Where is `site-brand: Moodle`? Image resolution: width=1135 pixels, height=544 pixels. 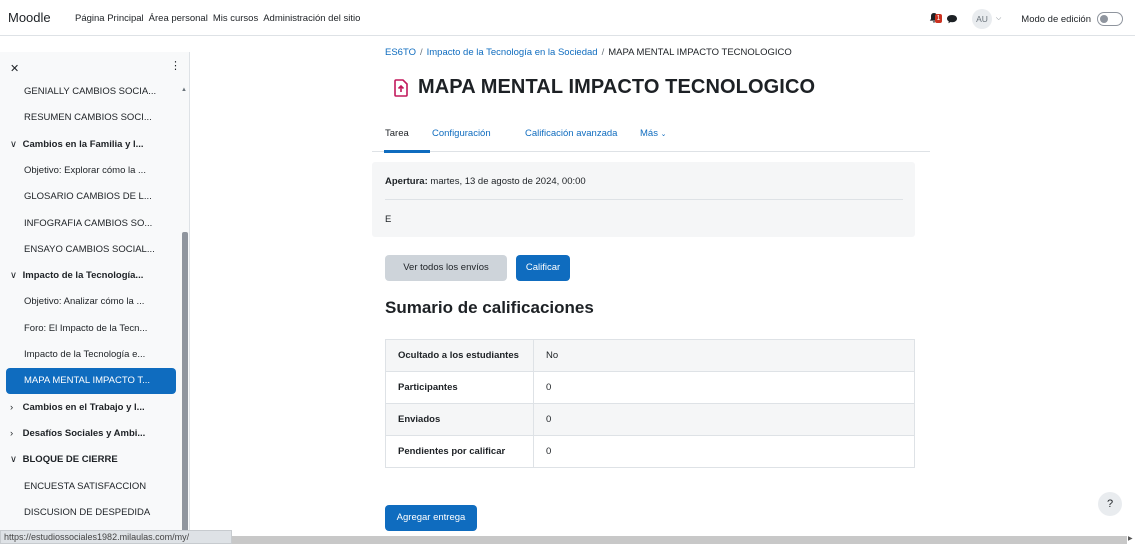
site-brand: Moodle is located at coordinates (29, 17).